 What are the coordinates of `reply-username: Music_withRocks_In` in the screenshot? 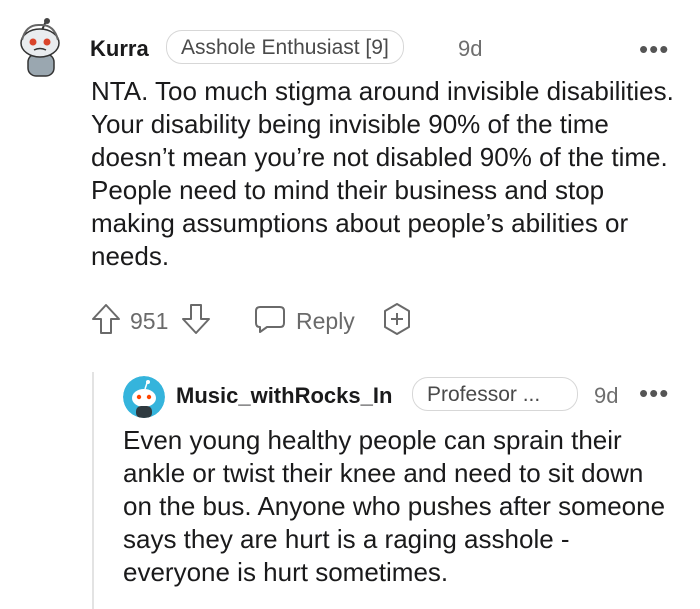 It's located at (284, 396).